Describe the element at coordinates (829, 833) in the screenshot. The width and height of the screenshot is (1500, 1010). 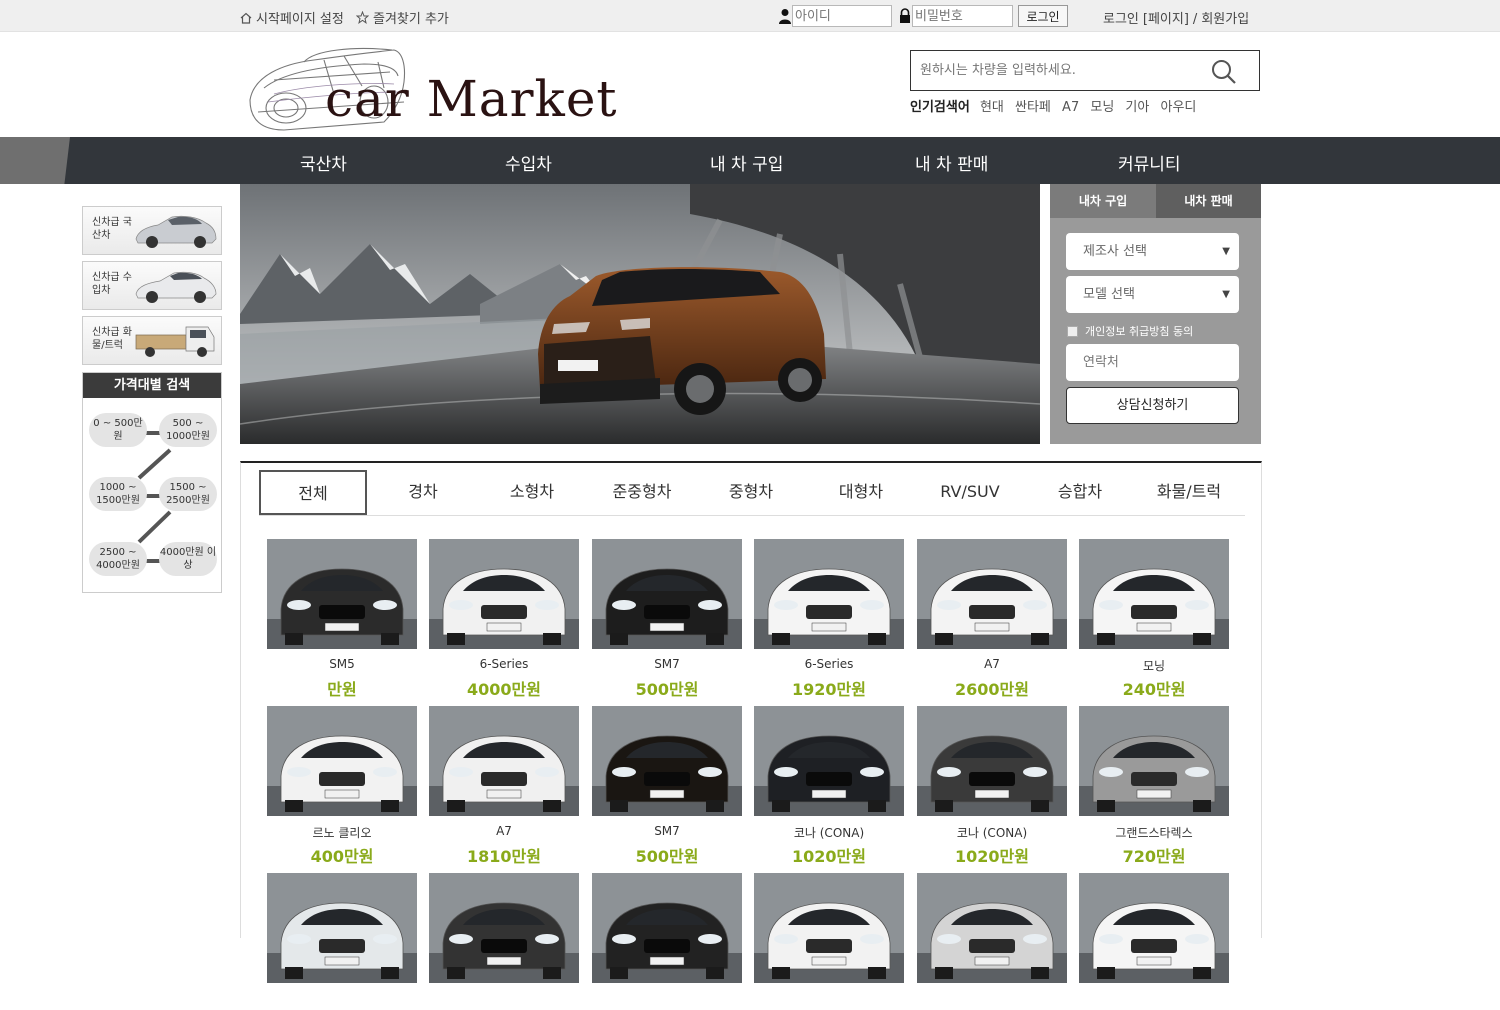
I see `product-name: 코나 (CONA)` at that location.